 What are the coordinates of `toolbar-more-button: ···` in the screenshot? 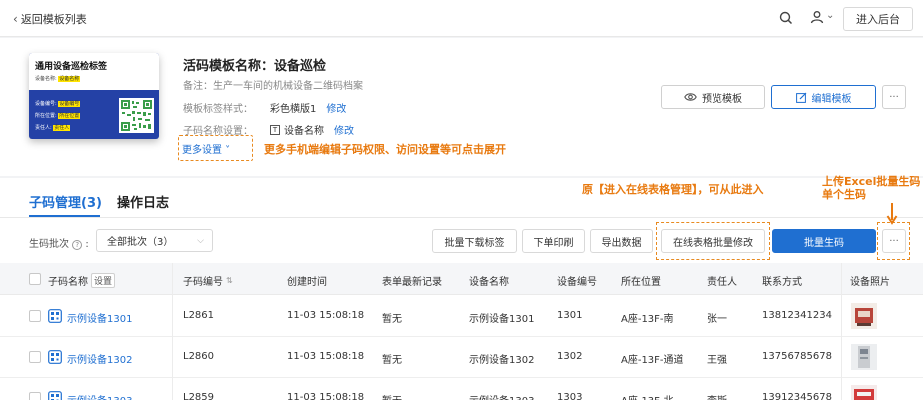 It's located at (894, 241).